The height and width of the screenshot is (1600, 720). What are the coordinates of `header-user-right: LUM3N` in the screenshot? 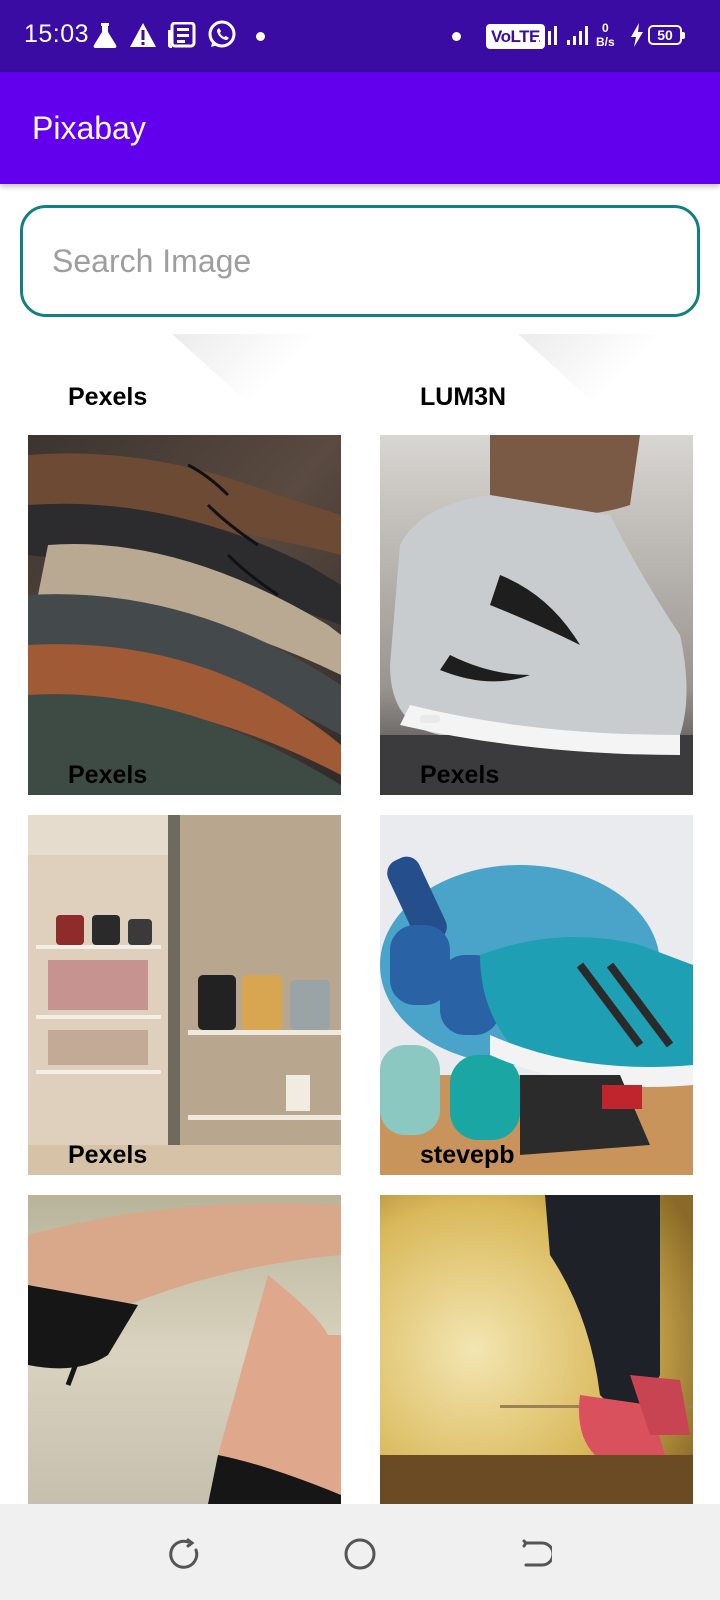 It's located at (463, 397).